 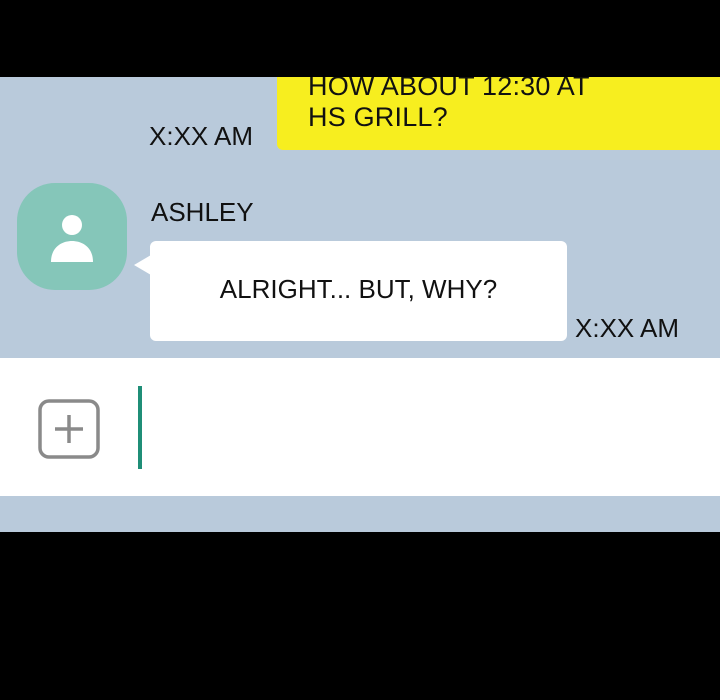 I want to click on outgoing-message-timestamp: X:XX AM, so click(x=201, y=136).